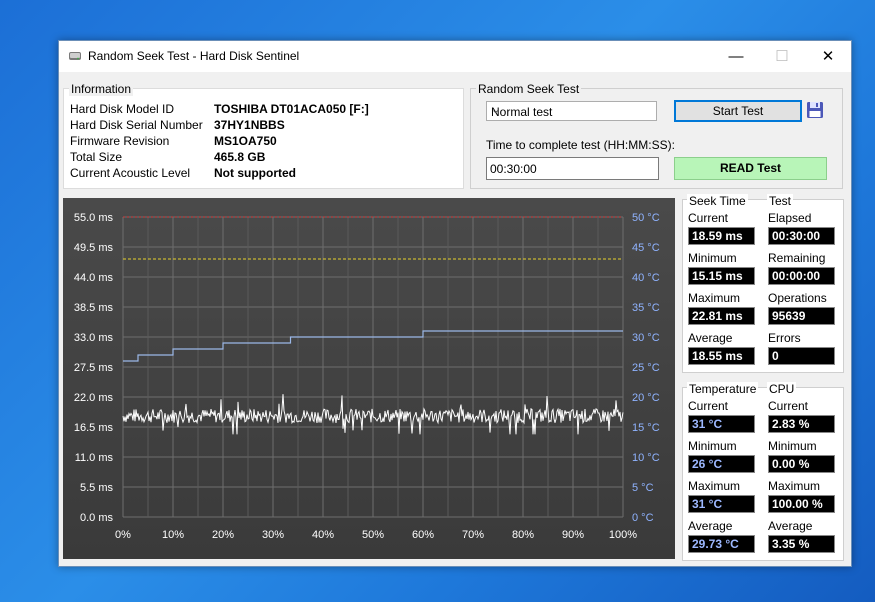  I want to click on info-label-model: Hard Disk Model ID, so click(122, 109).